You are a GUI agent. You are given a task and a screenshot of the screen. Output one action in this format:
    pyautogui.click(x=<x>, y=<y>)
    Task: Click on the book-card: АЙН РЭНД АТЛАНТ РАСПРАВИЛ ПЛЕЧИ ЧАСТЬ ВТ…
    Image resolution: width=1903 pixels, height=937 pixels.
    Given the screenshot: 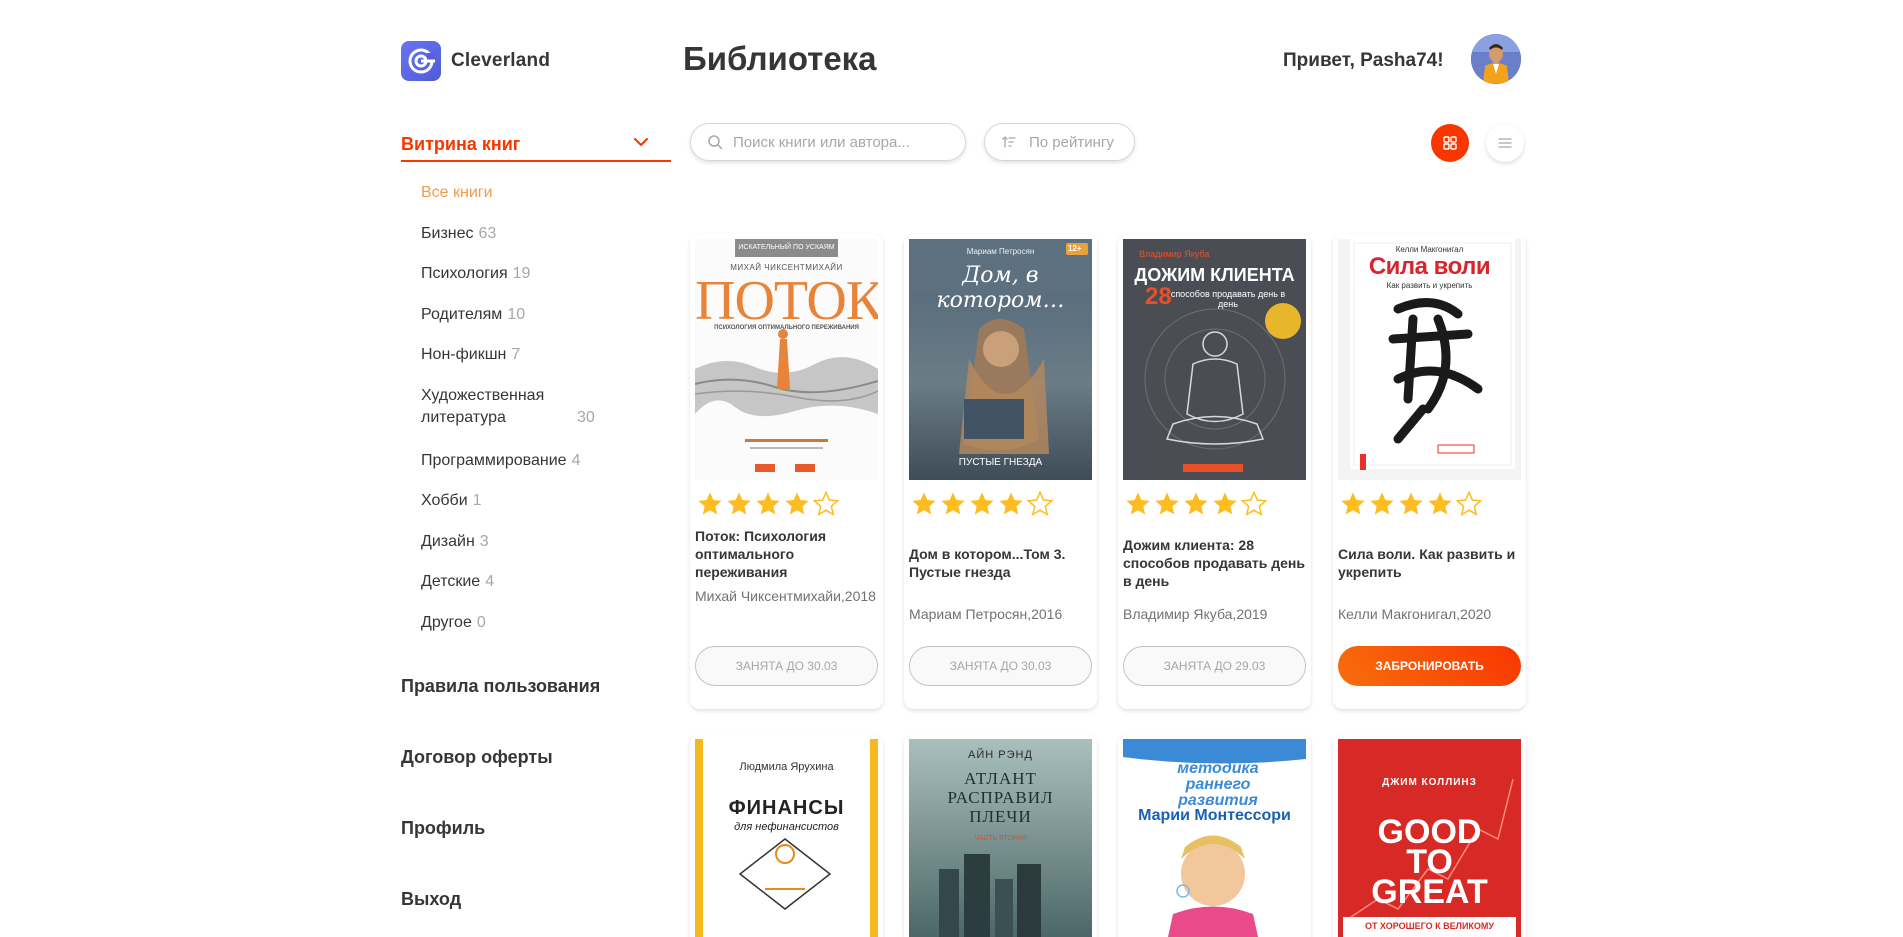 What is the action you would take?
    pyautogui.click(x=1000, y=835)
    